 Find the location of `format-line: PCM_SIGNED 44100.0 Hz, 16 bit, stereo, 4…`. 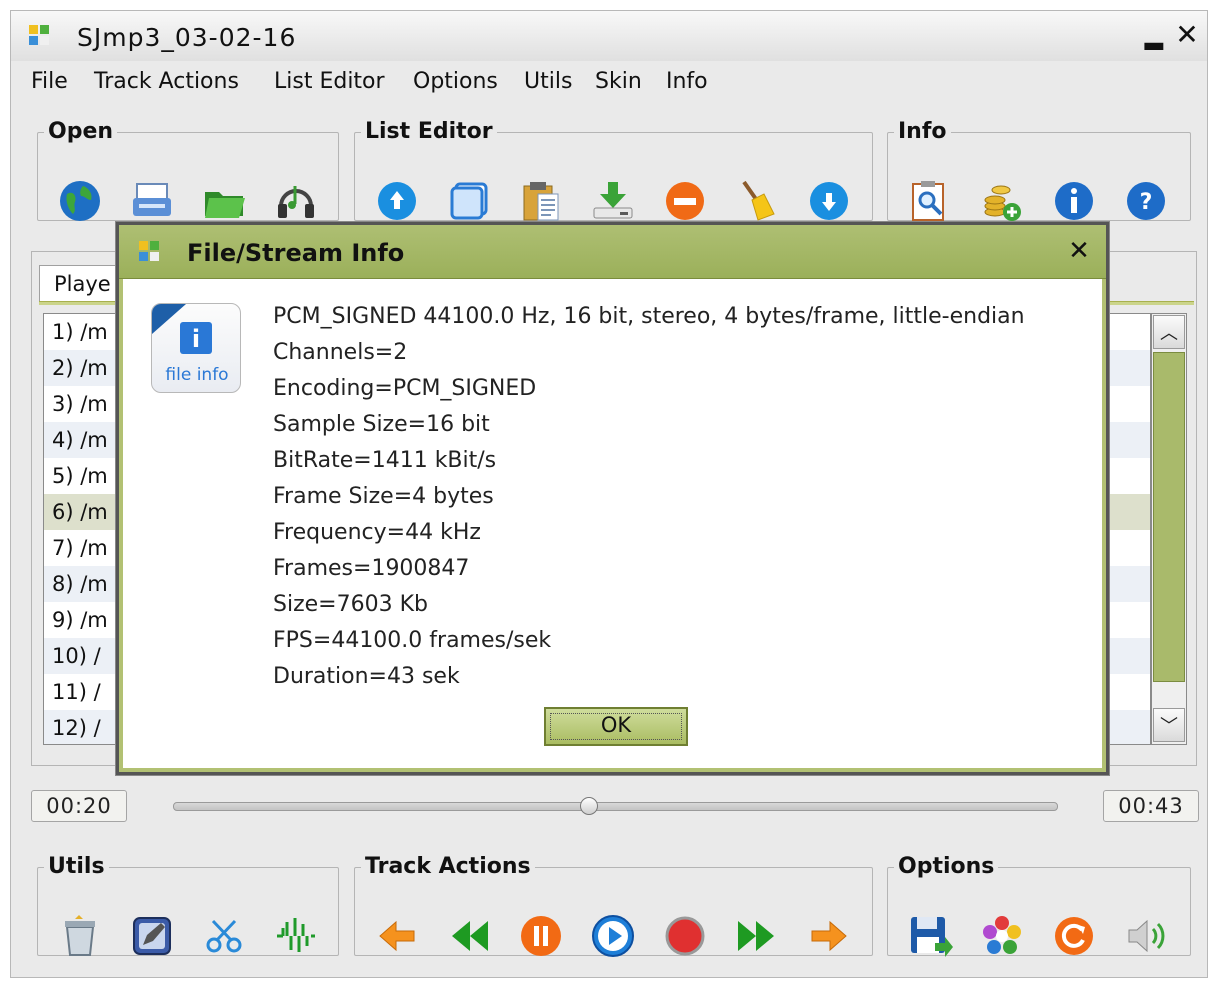

format-line: PCM_SIGNED 44100.0 Hz, 16 bit, stereo, 4… is located at coordinates (649, 316).